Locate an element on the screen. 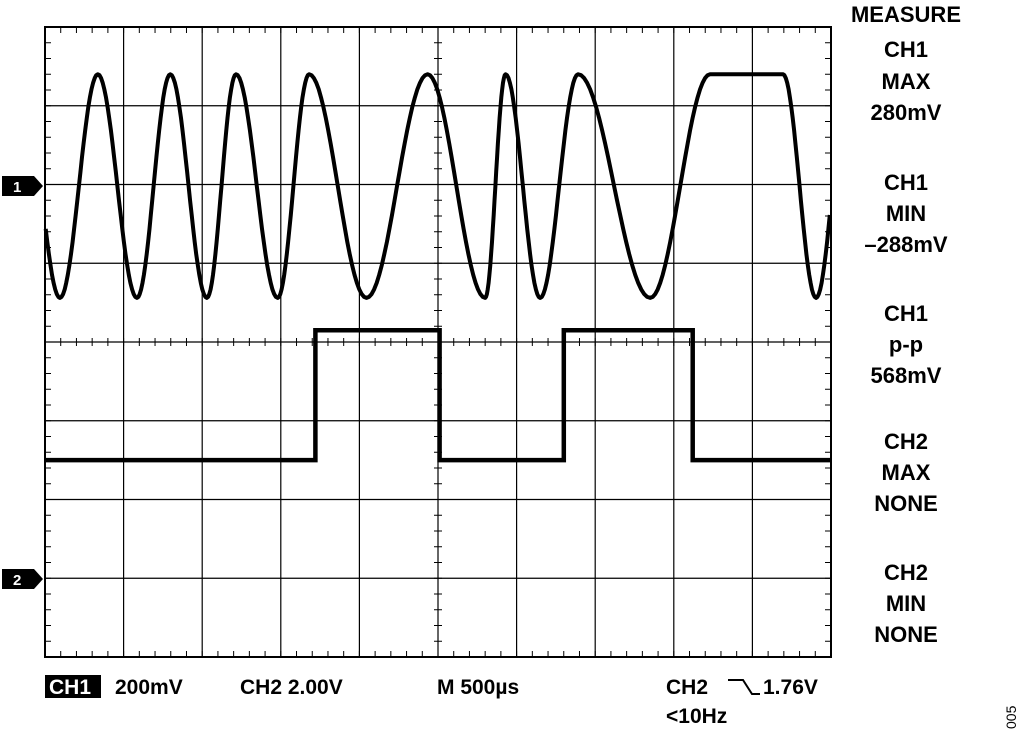 This screenshot has height=735, width=1024. measure-ch1-max-value: 280mV is located at coordinates (906, 112).